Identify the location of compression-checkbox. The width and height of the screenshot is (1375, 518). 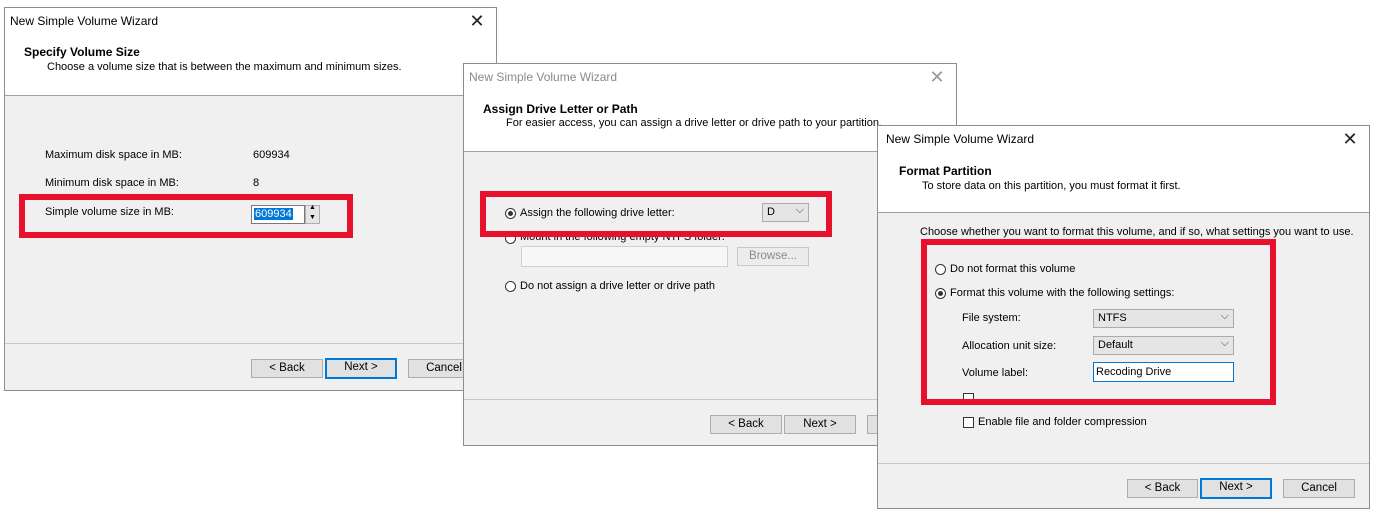
(968, 422).